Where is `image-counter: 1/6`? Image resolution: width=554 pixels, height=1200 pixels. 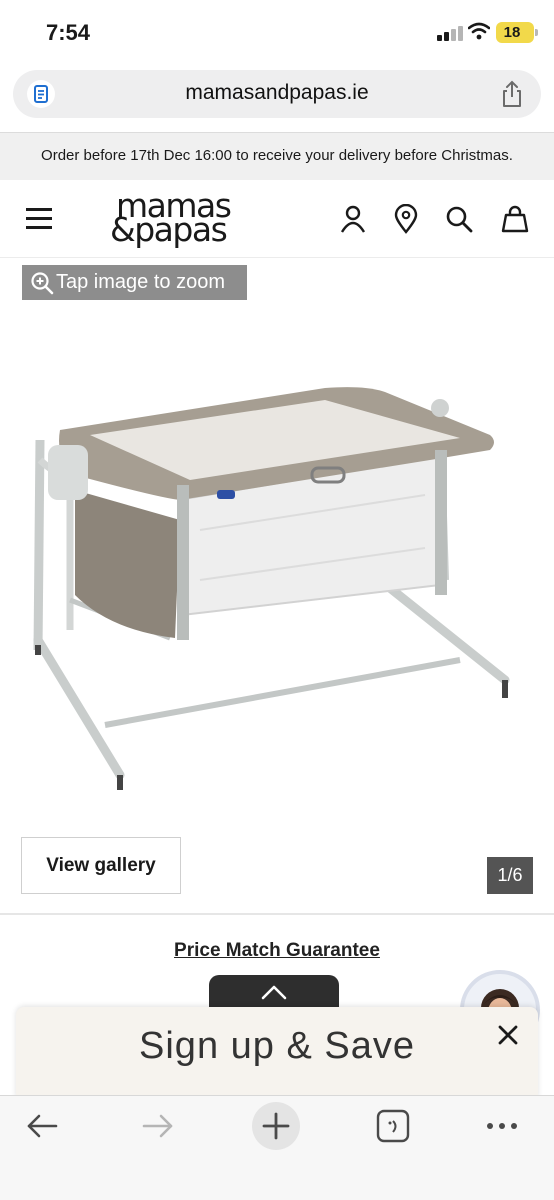 image-counter: 1/6 is located at coordinates (510, 875).